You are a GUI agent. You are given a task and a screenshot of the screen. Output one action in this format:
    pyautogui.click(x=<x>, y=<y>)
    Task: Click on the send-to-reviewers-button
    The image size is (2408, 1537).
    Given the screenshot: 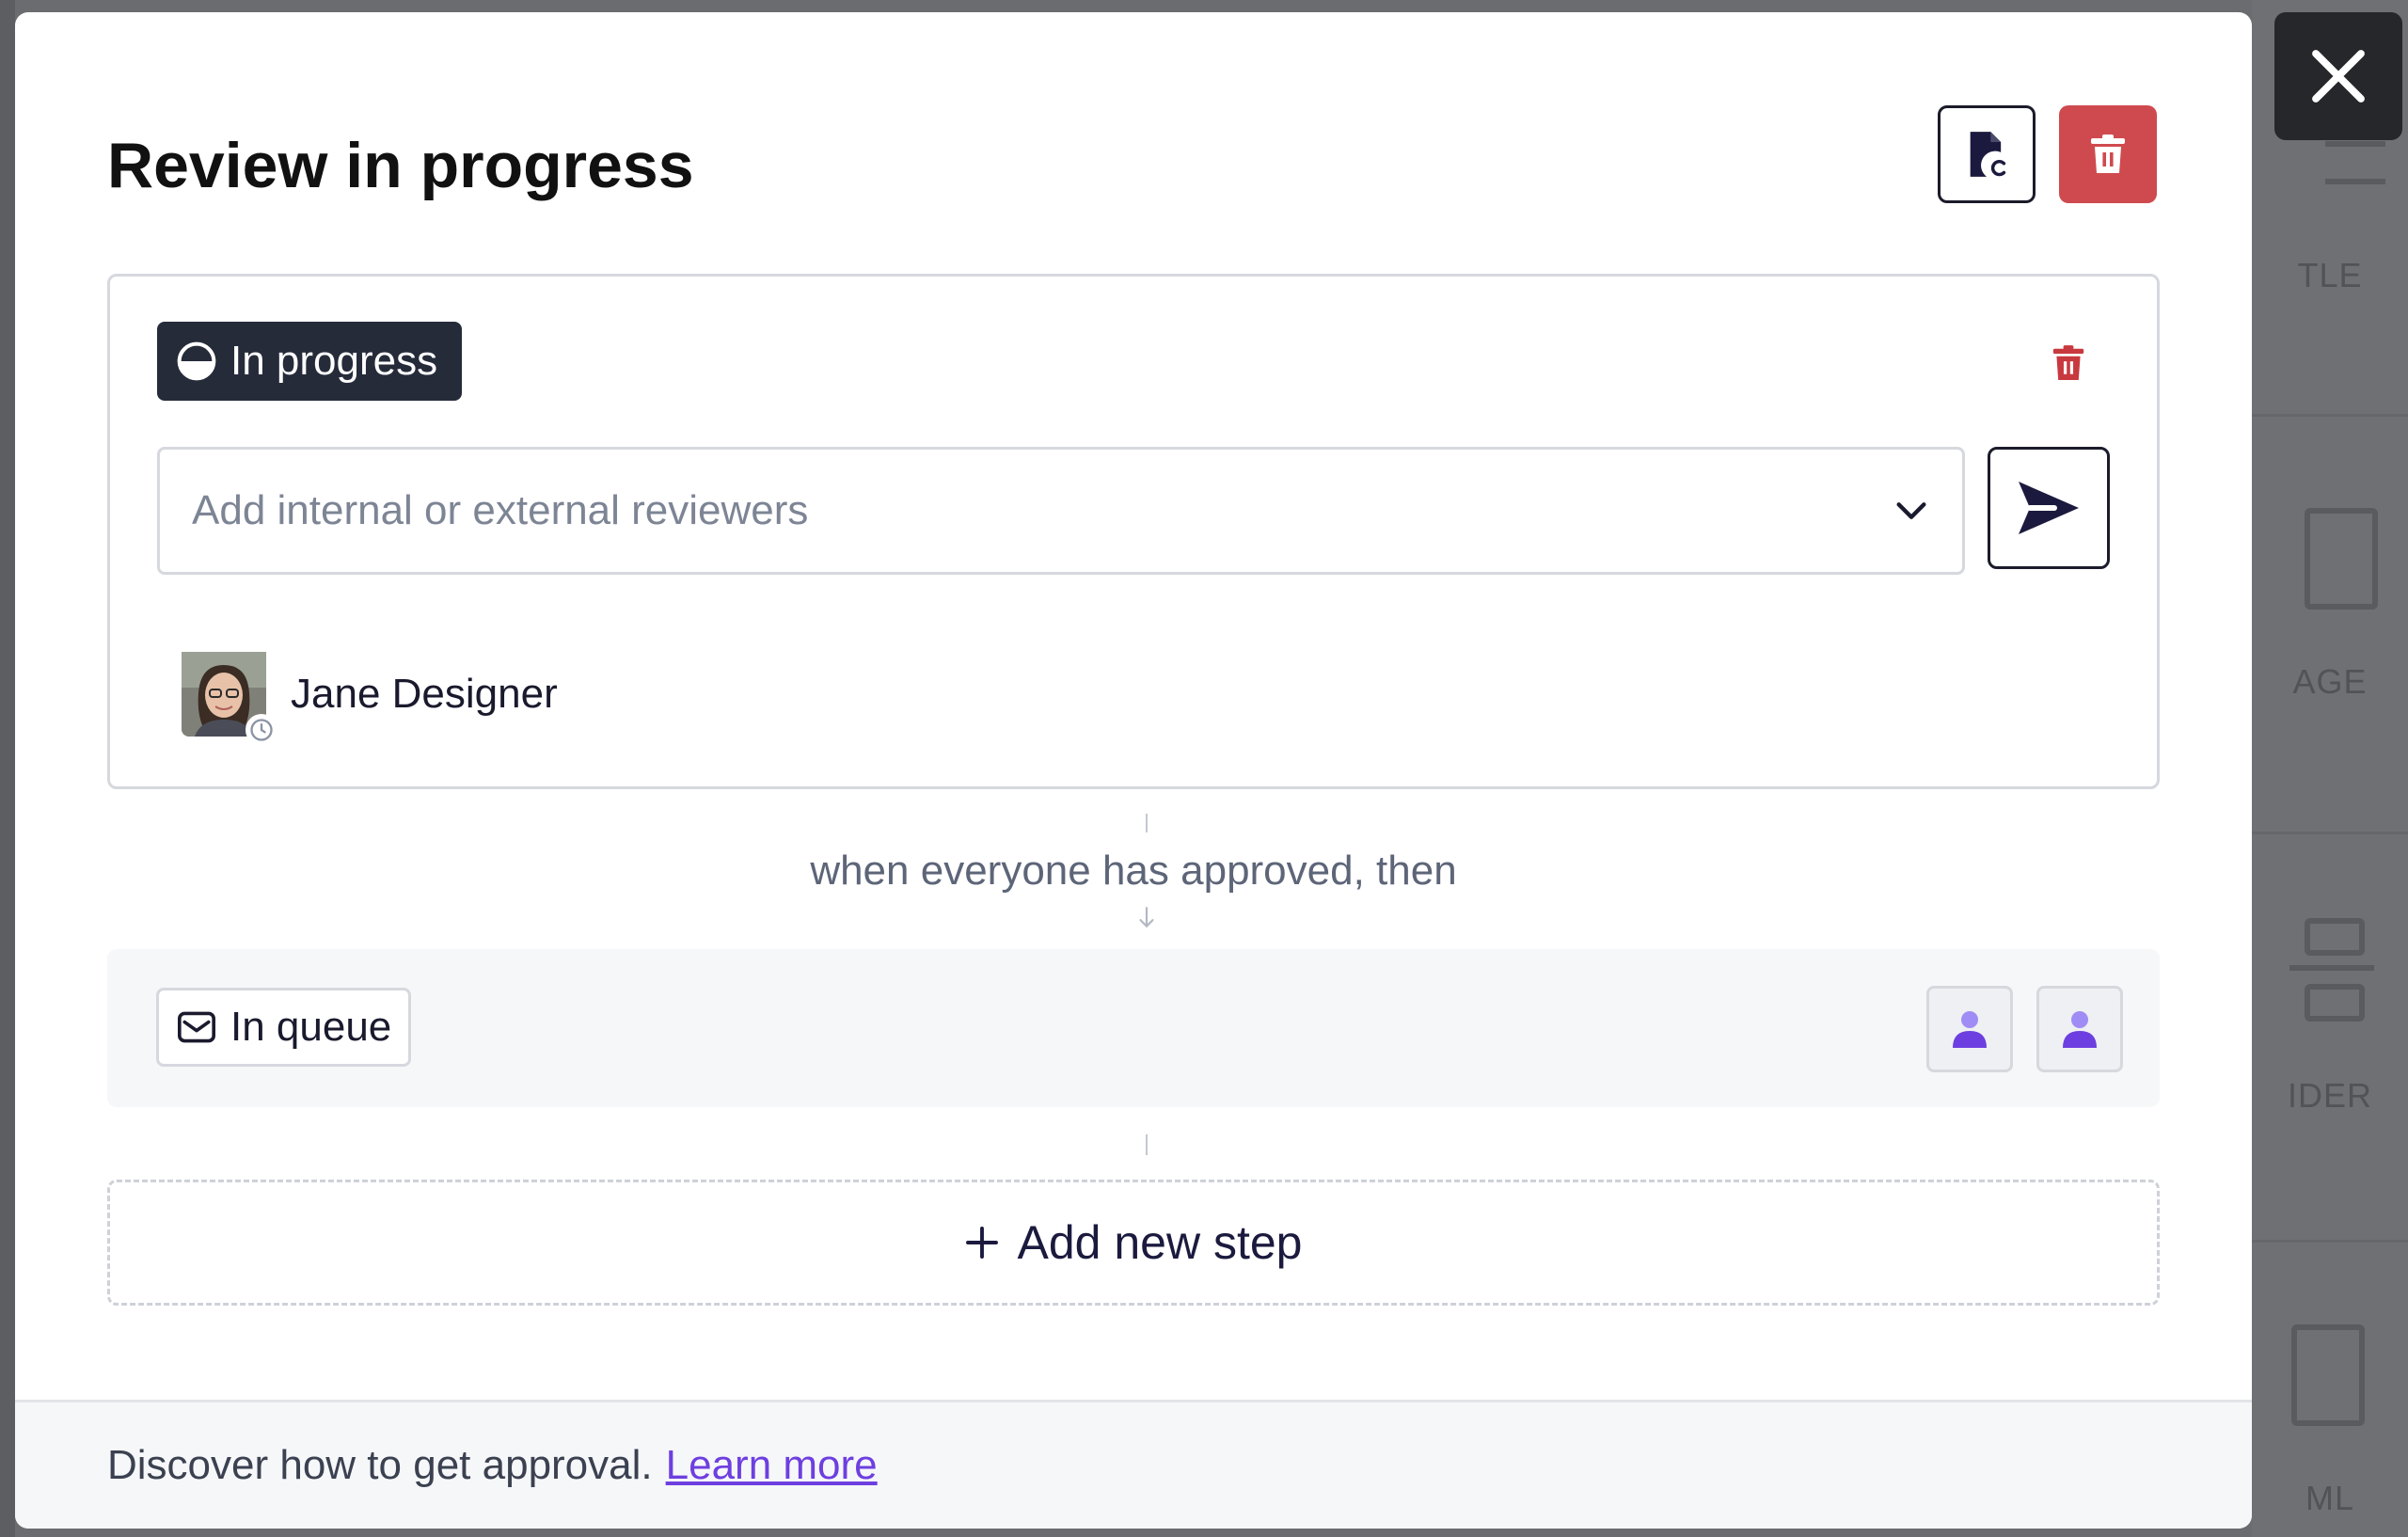 What is the action you would take?
    pyautogui.click(x=2049, y=508)
    